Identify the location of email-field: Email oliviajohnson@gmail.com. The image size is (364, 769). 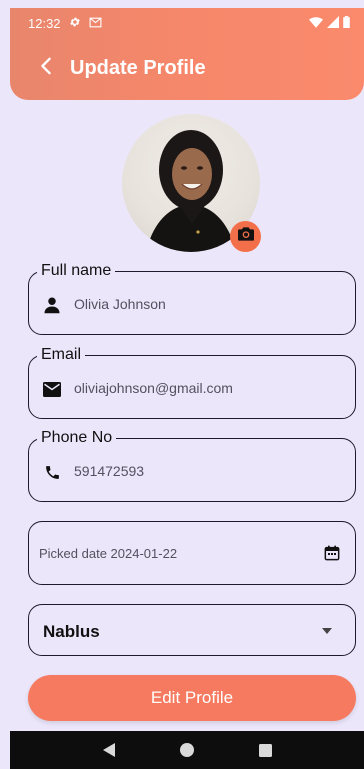
(192, 382).